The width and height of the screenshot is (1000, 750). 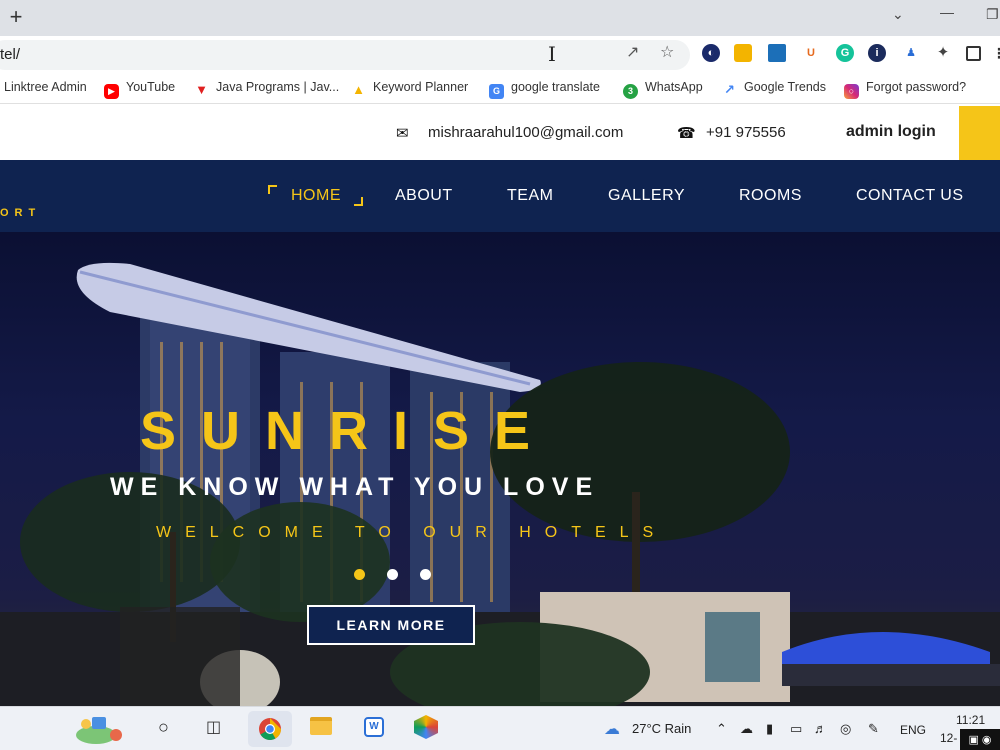 What do you see at coordinates (424, 196) in the screenshot?
I see `nav-about: ABOUT` at bounding box center [424, 196].